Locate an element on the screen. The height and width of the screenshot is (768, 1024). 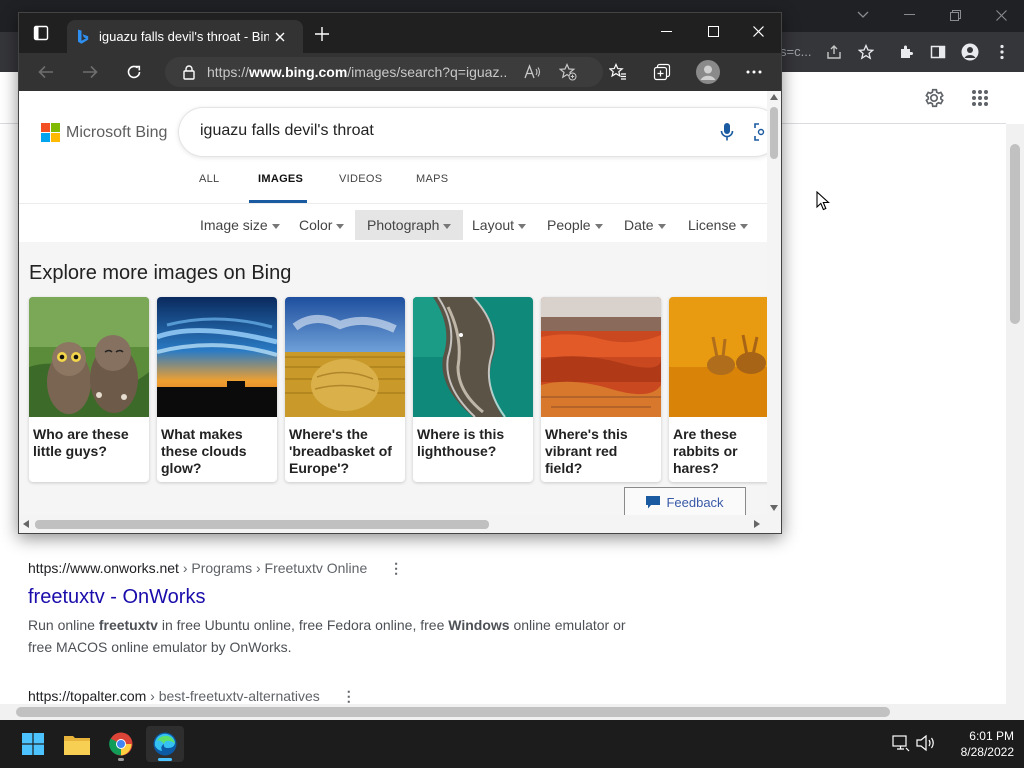
result-url-path: › best-freetuxtv-alternatives is located at coordinates (233, 696).